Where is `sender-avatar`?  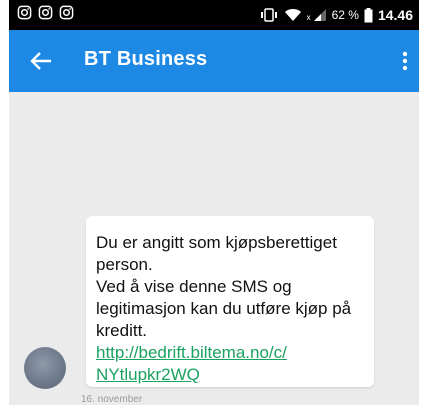 sender-avatar is located at coordinates (45, 368).